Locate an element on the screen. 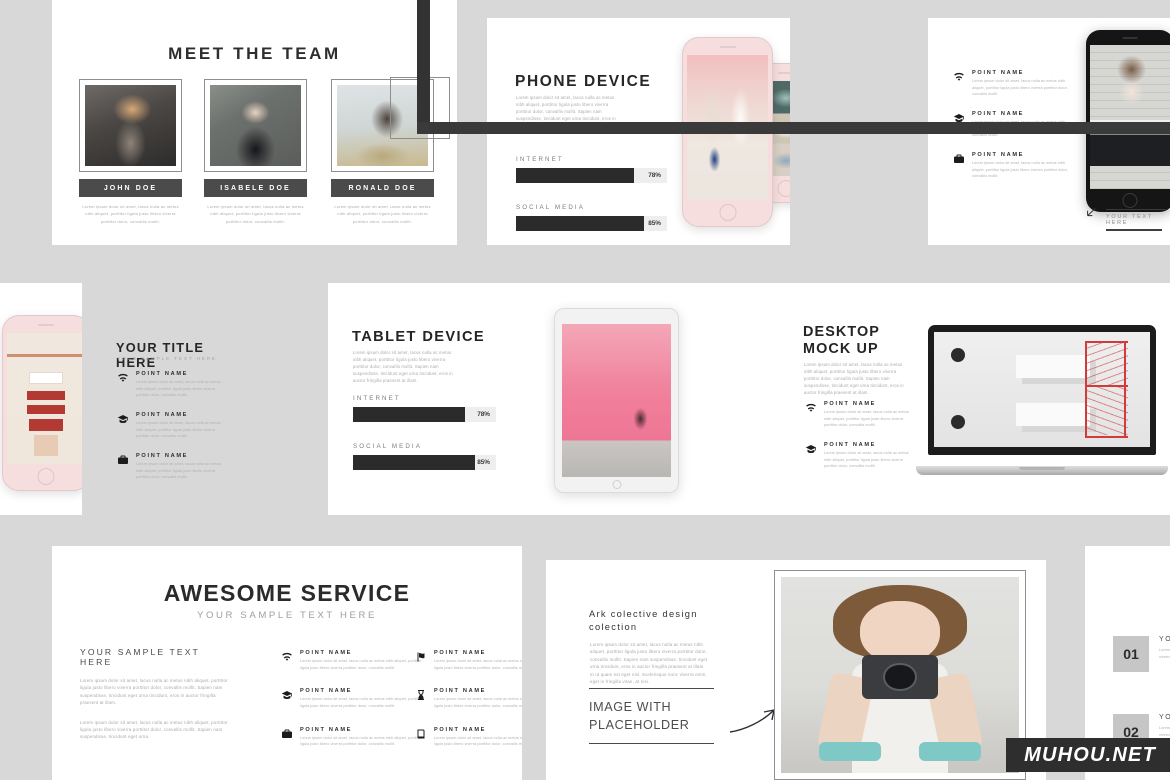 The image size is (1170, 780). callout-note: YOUR TEXT HERE is located at coordinates (1127, 219).